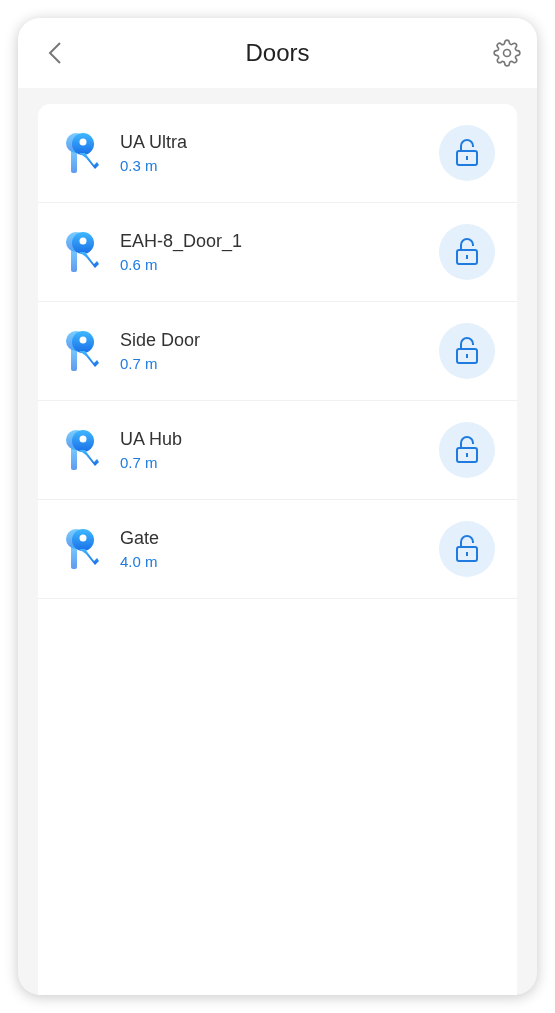  Describe the element at coordinates (55, 53) in the screenshot. I see `back-button` at that location.